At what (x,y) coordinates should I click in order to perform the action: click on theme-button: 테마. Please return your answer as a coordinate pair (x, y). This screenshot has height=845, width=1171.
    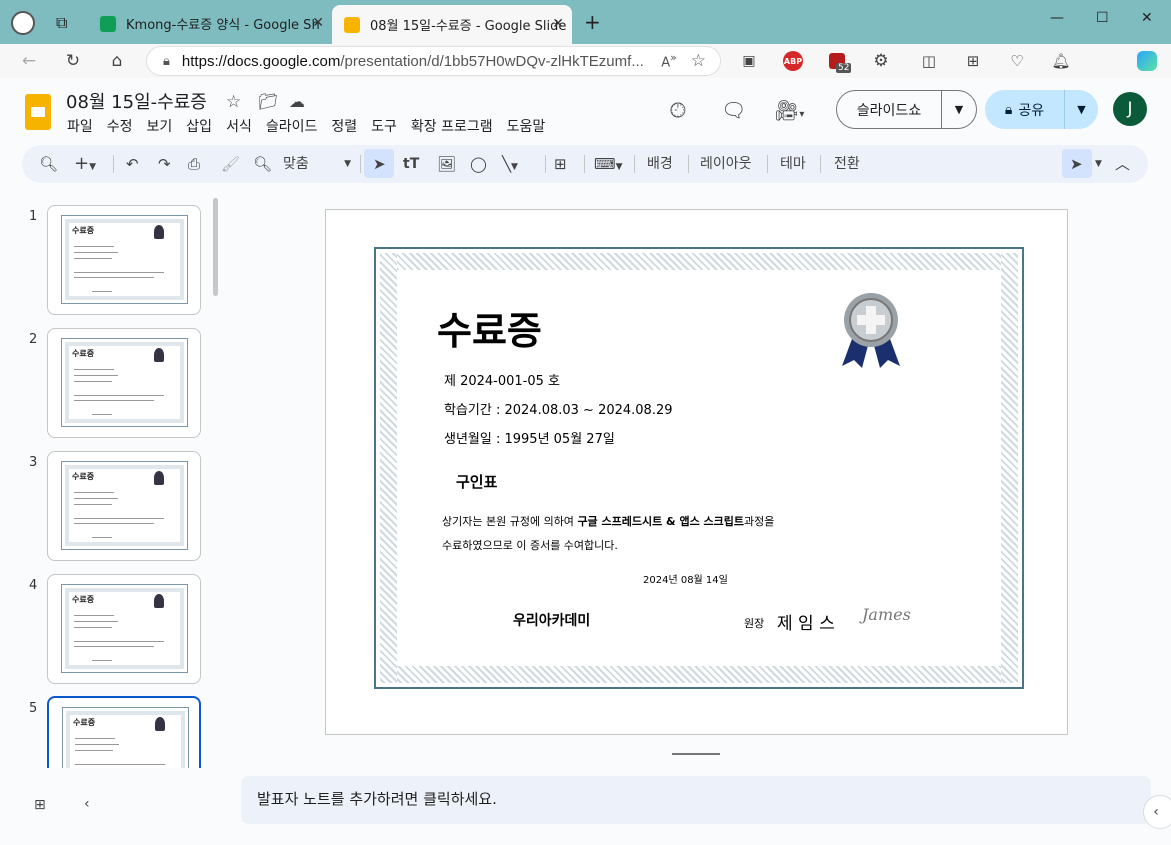
    Looking at the image, I should click on (793, 164).